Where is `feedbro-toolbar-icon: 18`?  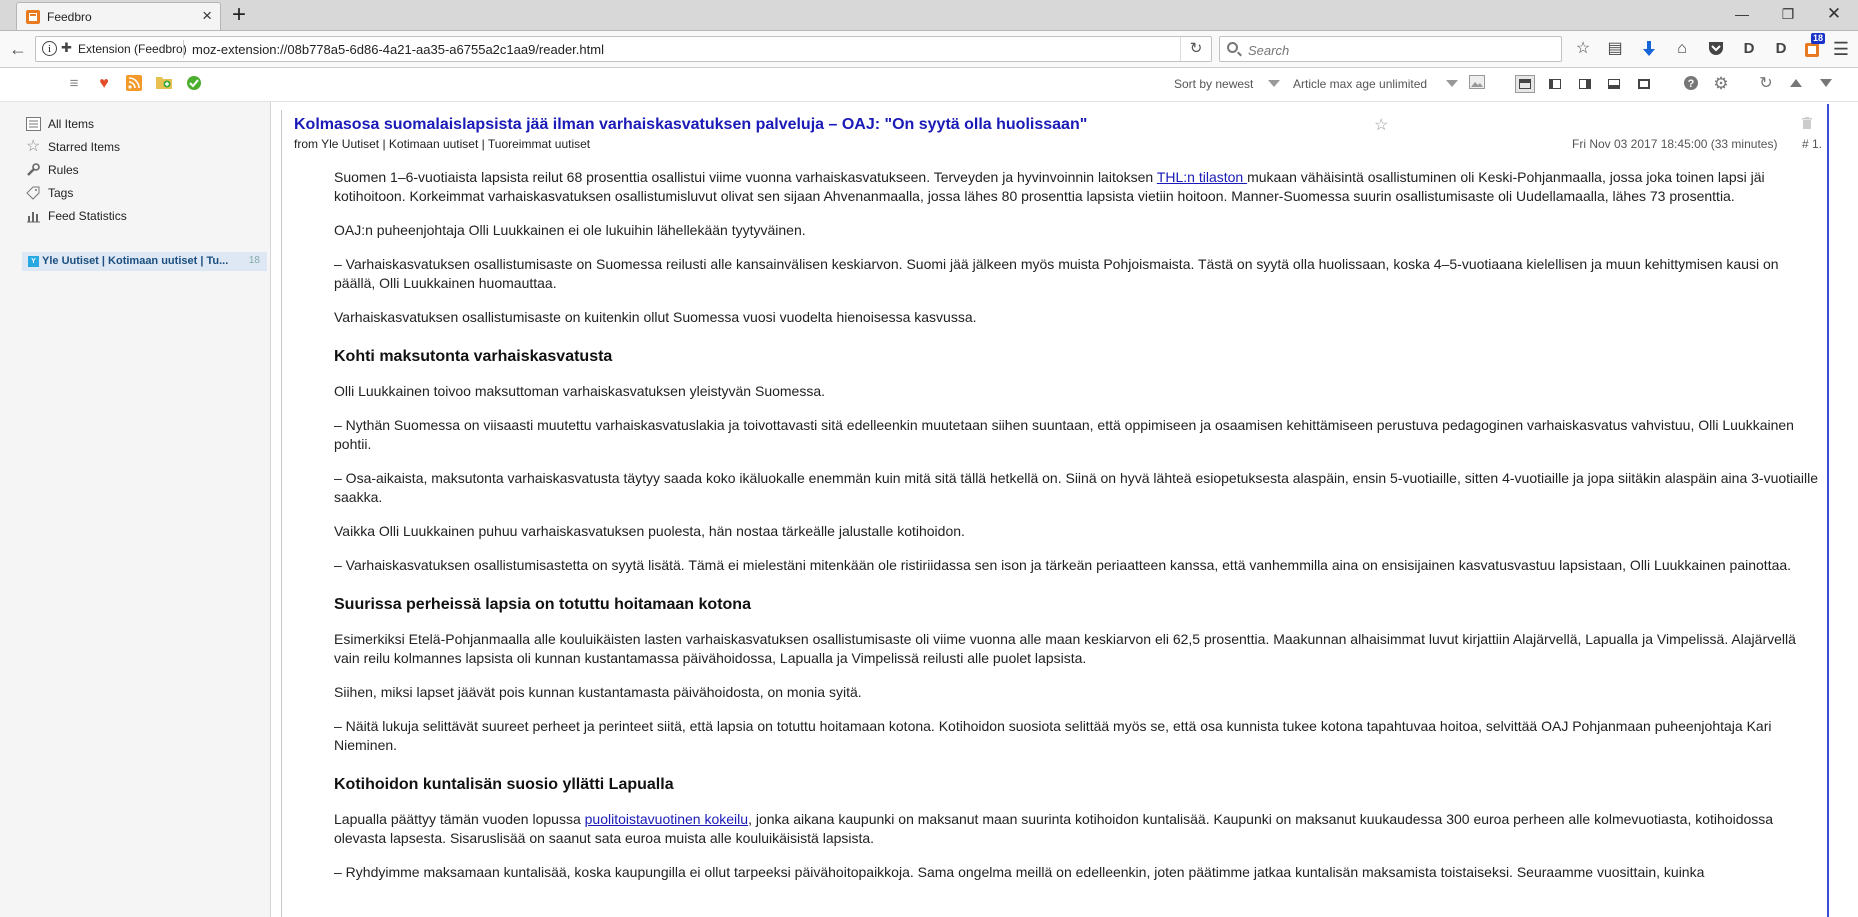
feedbro-toolbar-icon: 18 is located at coordinates (1813, 47).